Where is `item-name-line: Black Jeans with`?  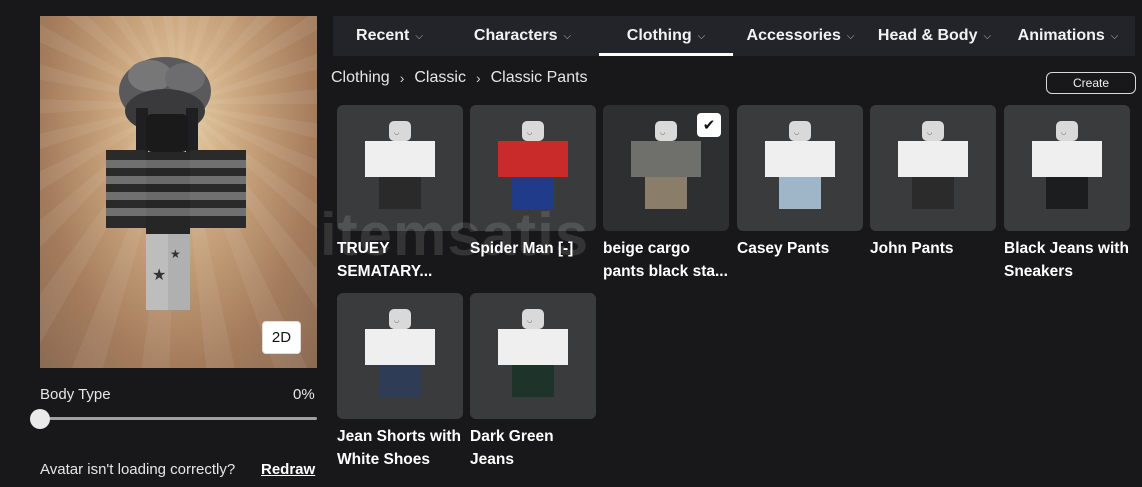
item-name-line: Black Jeans with is located at coordinates (1066, 248).